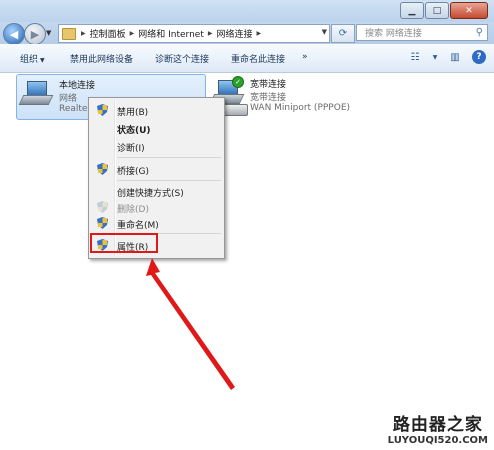 This screenshot has height=450, width=494. I want to click on annotation-arrow-icon, so click(190, 324).